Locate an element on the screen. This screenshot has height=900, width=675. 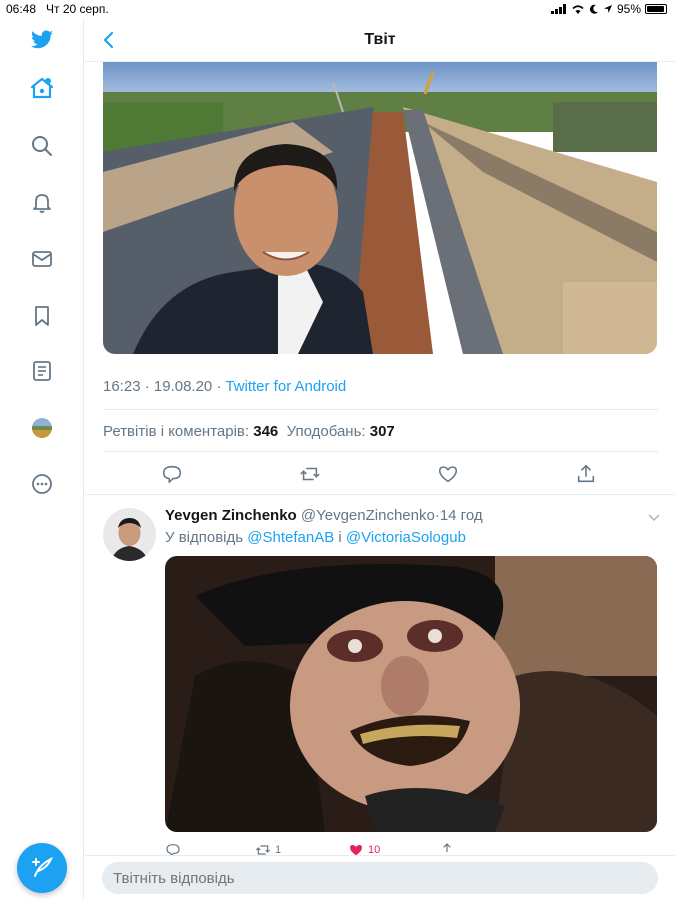
battery-percent: 95% is located at coordinates (628, 9).